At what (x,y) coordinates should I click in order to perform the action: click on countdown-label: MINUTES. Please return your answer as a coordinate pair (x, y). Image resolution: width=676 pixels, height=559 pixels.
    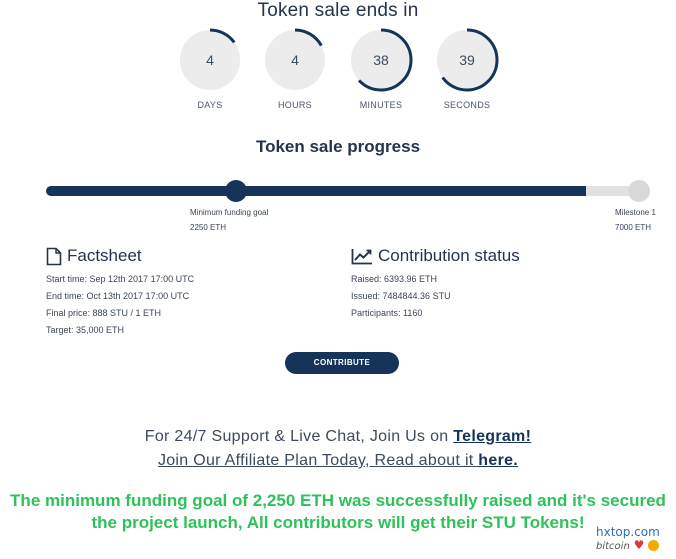
    Looking at the image, I should click on (381, 105).